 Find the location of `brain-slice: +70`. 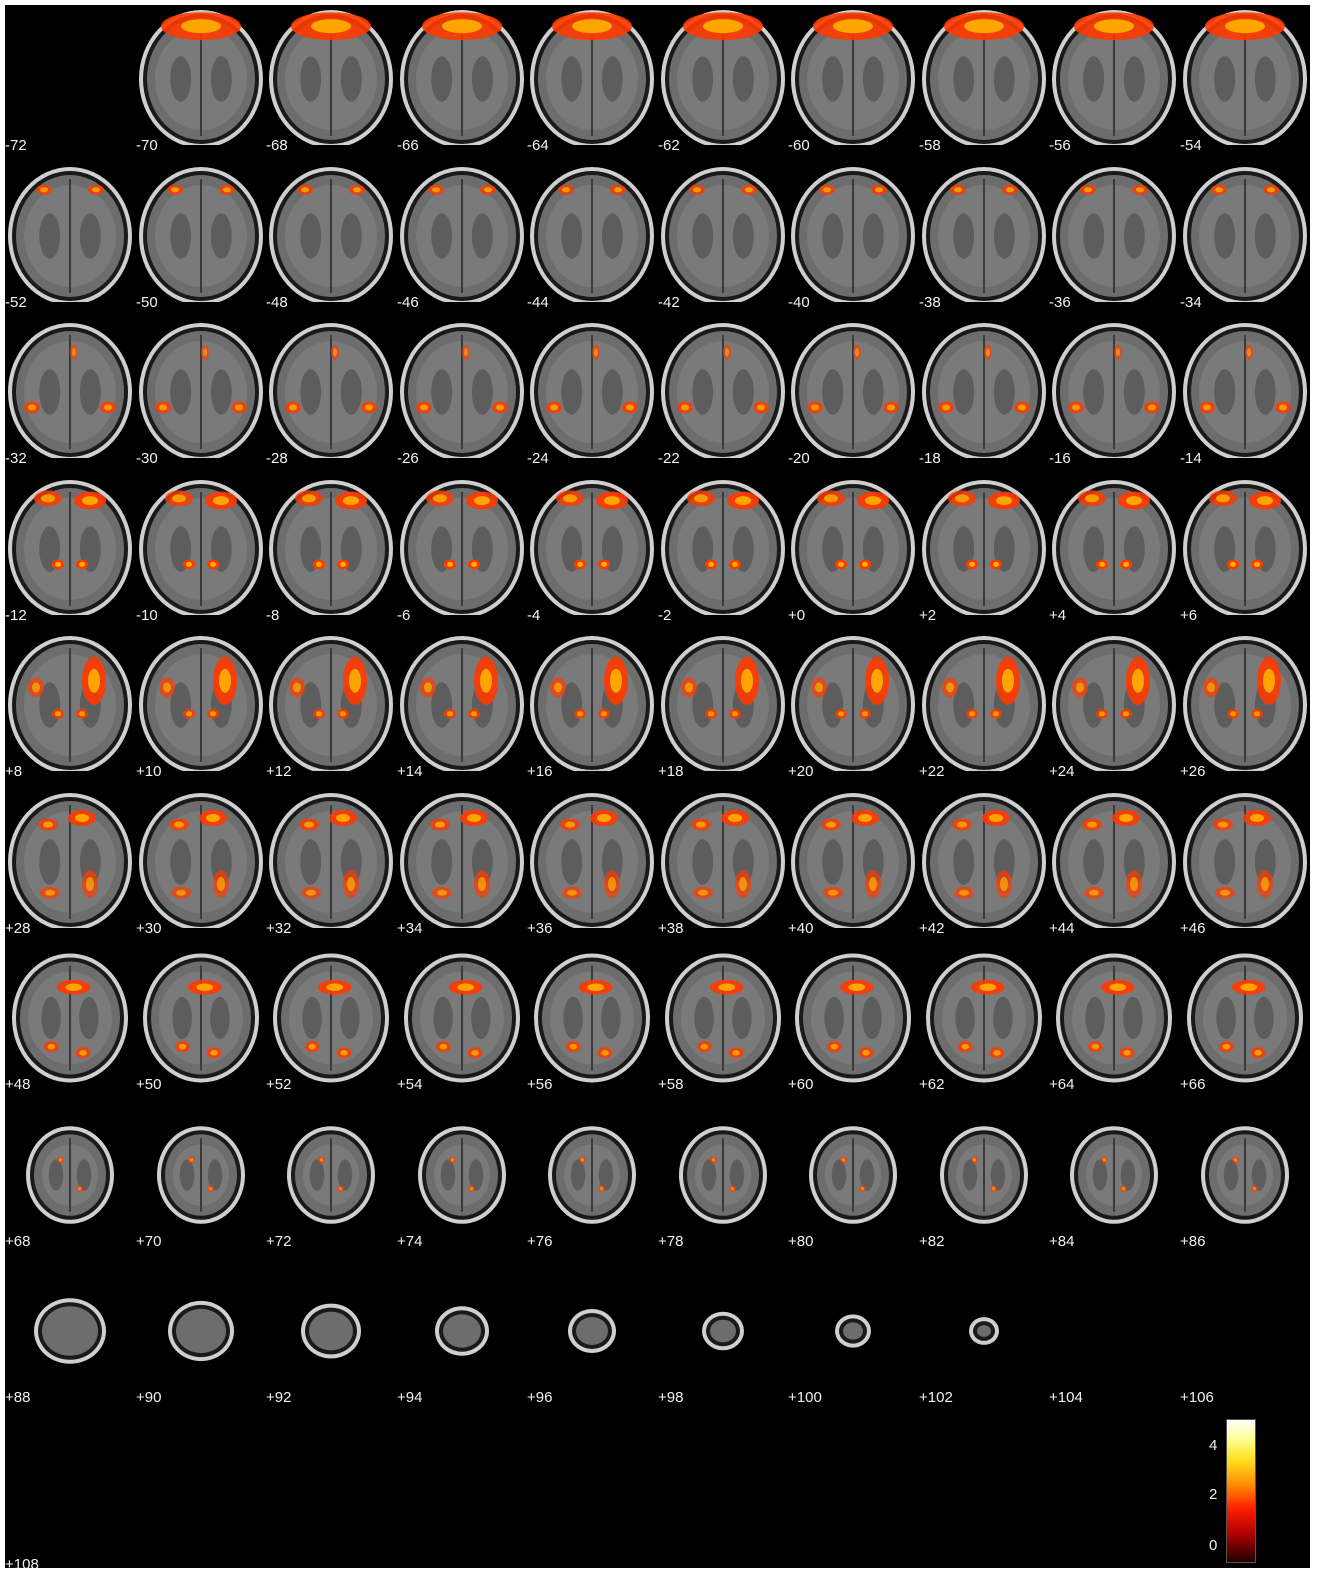

brain-slice: +70 is located at coordinates (201, 1179).